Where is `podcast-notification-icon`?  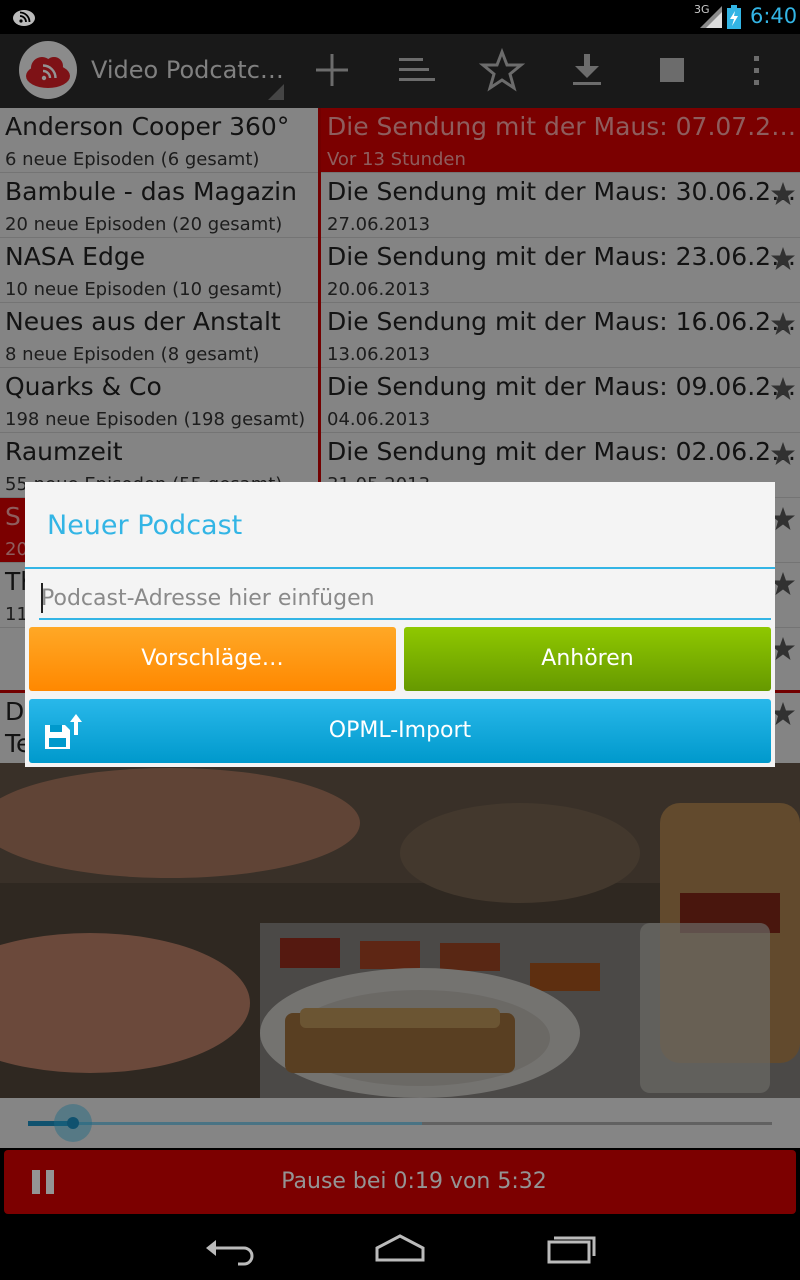 podcast-notification-icon is located at coordinates (24, 18).